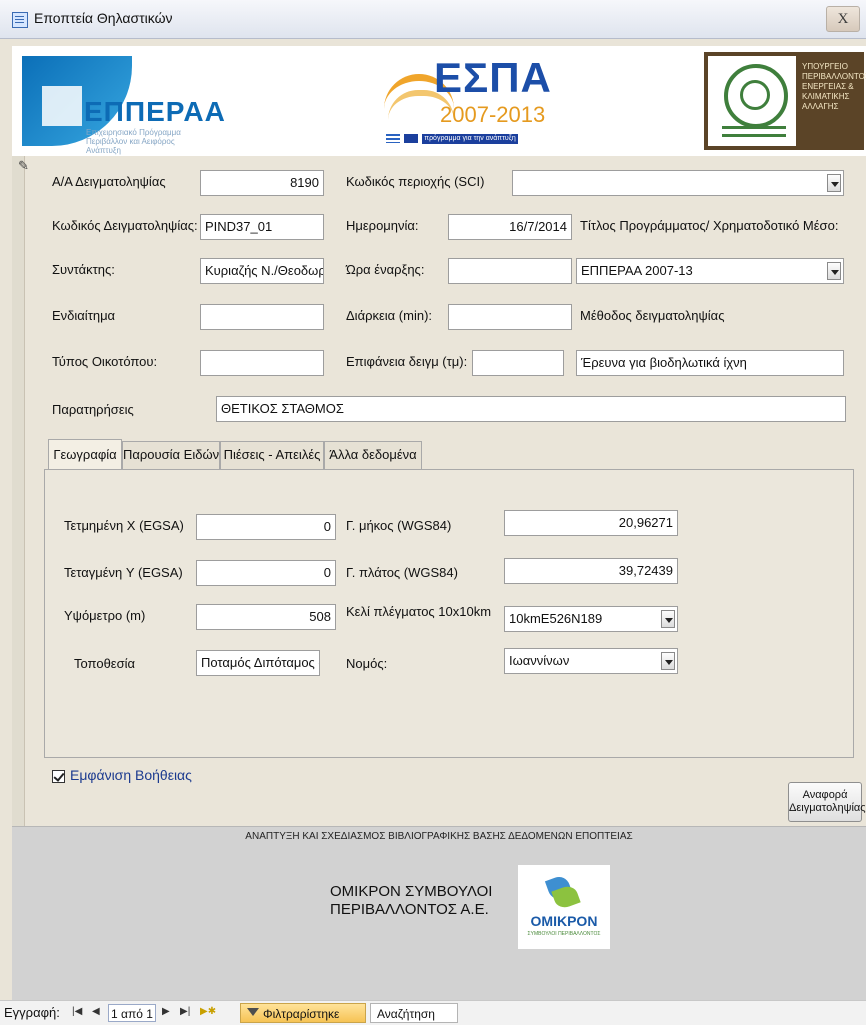 The width and height of the screenshot is (866, 1025). What do you see at coordinates (556, 618) in the screenshot?
I see `grid-cell-value: 10kmE526N189` at bounding box center [556, 618].